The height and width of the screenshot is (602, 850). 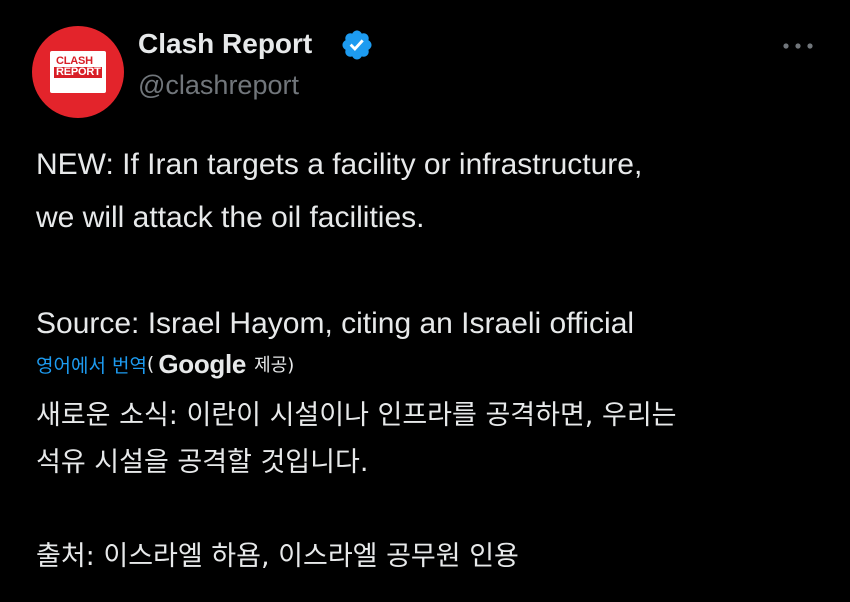 I want to click on translation-provided-label: 제공), so click(x=274, y=365).